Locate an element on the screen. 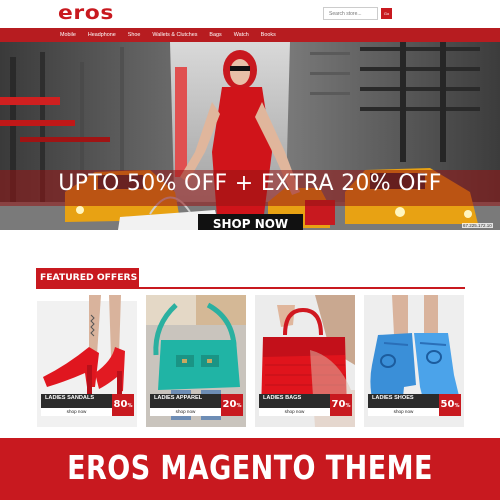 Image resolution: width=500 pixels, height=500 pixels. search-input is located at coordinates (350, 13).